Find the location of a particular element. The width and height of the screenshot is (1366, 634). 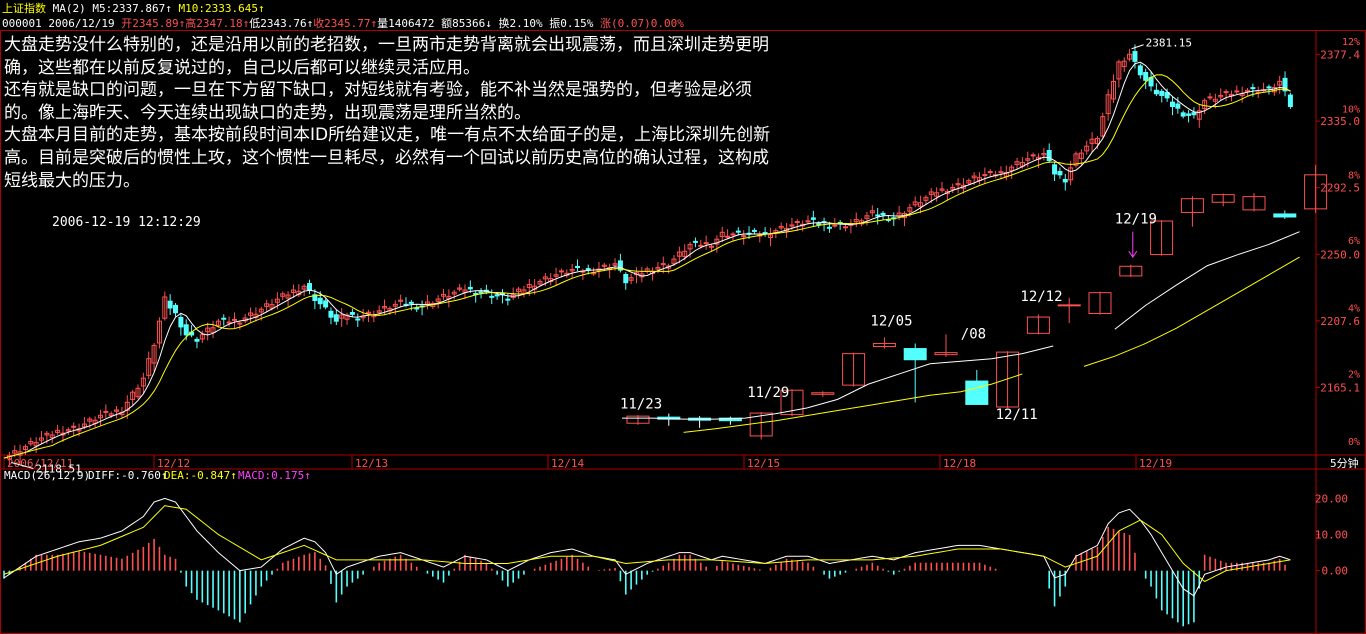

high-marker-line is located at coordinates (1137, 47).